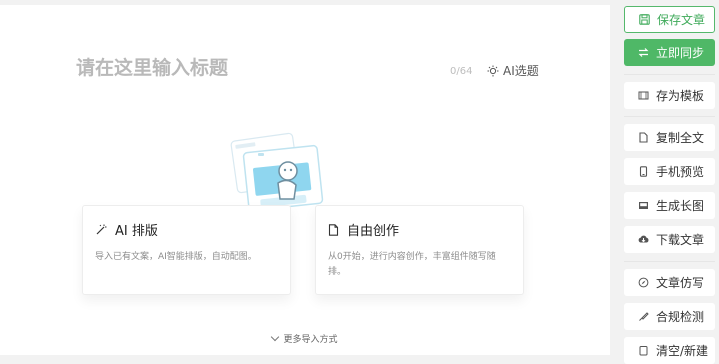 The width and height of the screenshot is (719, 364). I want to click on sync-now-button: 立即同步, so click(669, 52).